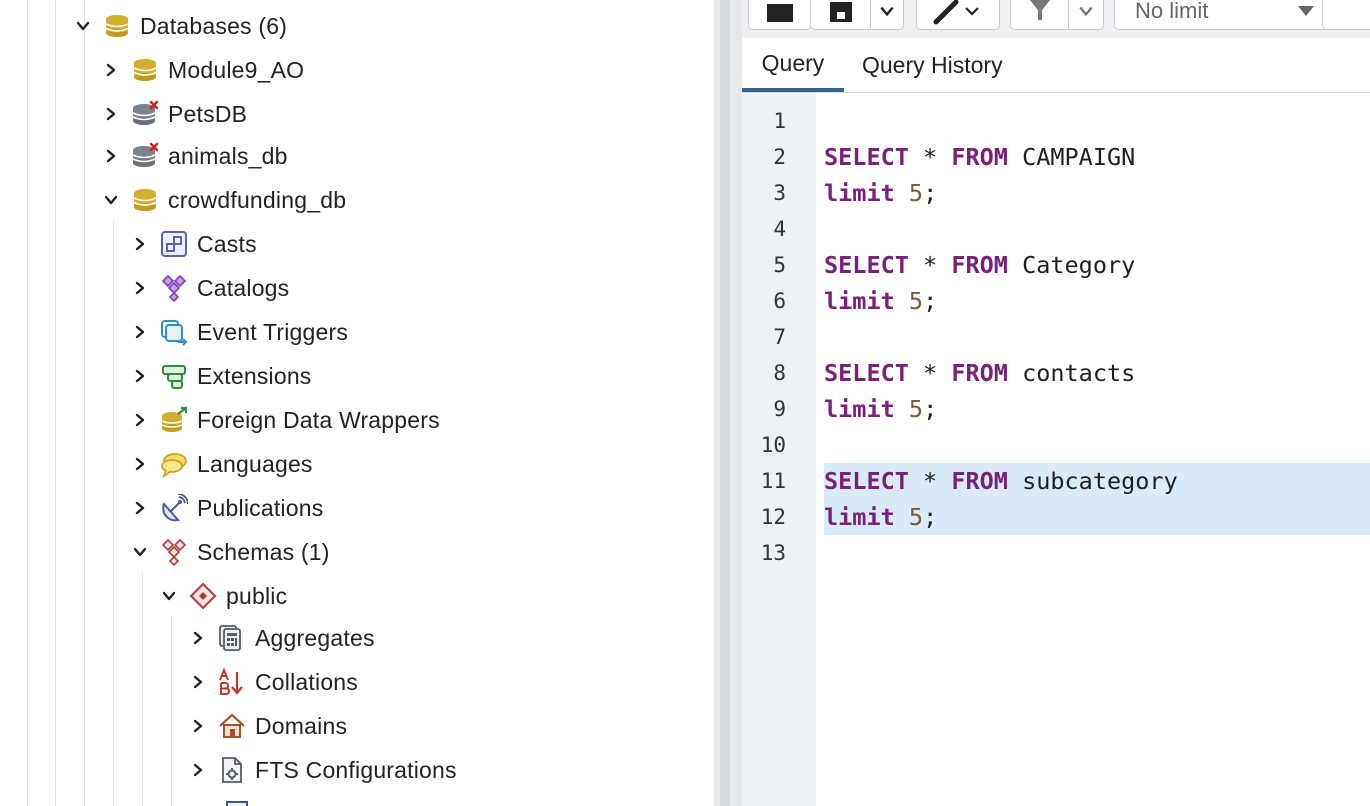 This screenshot has width=1370, height=806. What do you see at coordinates (980, 157) in the screenshot?
I see `code-line: SELECT * FROM CAMPAIGN` at bounding box center [980, 157].